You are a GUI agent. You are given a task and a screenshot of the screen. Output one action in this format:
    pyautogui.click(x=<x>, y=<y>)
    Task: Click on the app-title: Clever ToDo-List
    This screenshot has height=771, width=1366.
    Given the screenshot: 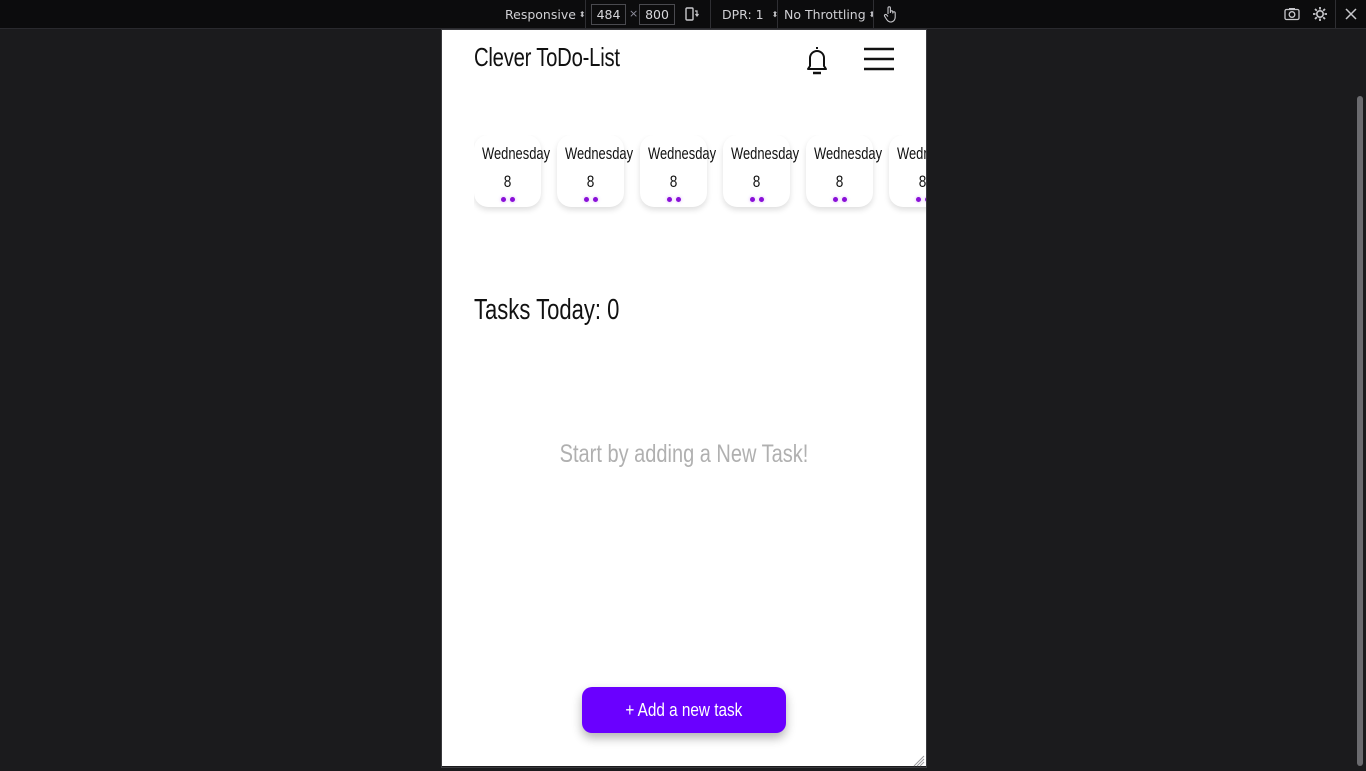 What is the action you would take?
    pyautogui.click(x=547, y=57)
    